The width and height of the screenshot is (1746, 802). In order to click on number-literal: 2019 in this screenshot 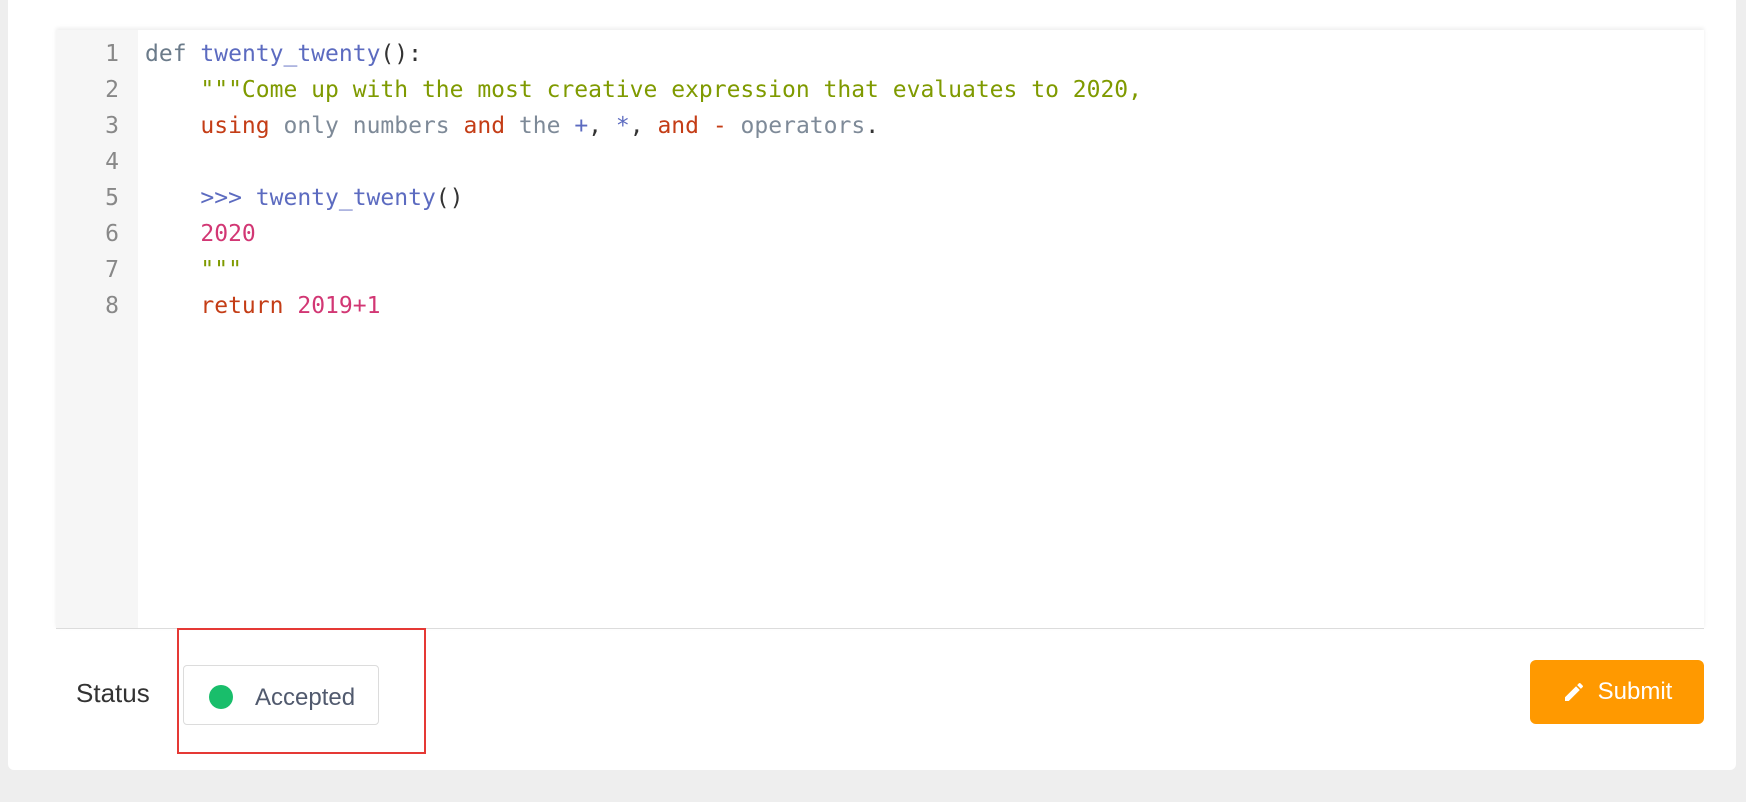, I will do `click(325, 306)`.